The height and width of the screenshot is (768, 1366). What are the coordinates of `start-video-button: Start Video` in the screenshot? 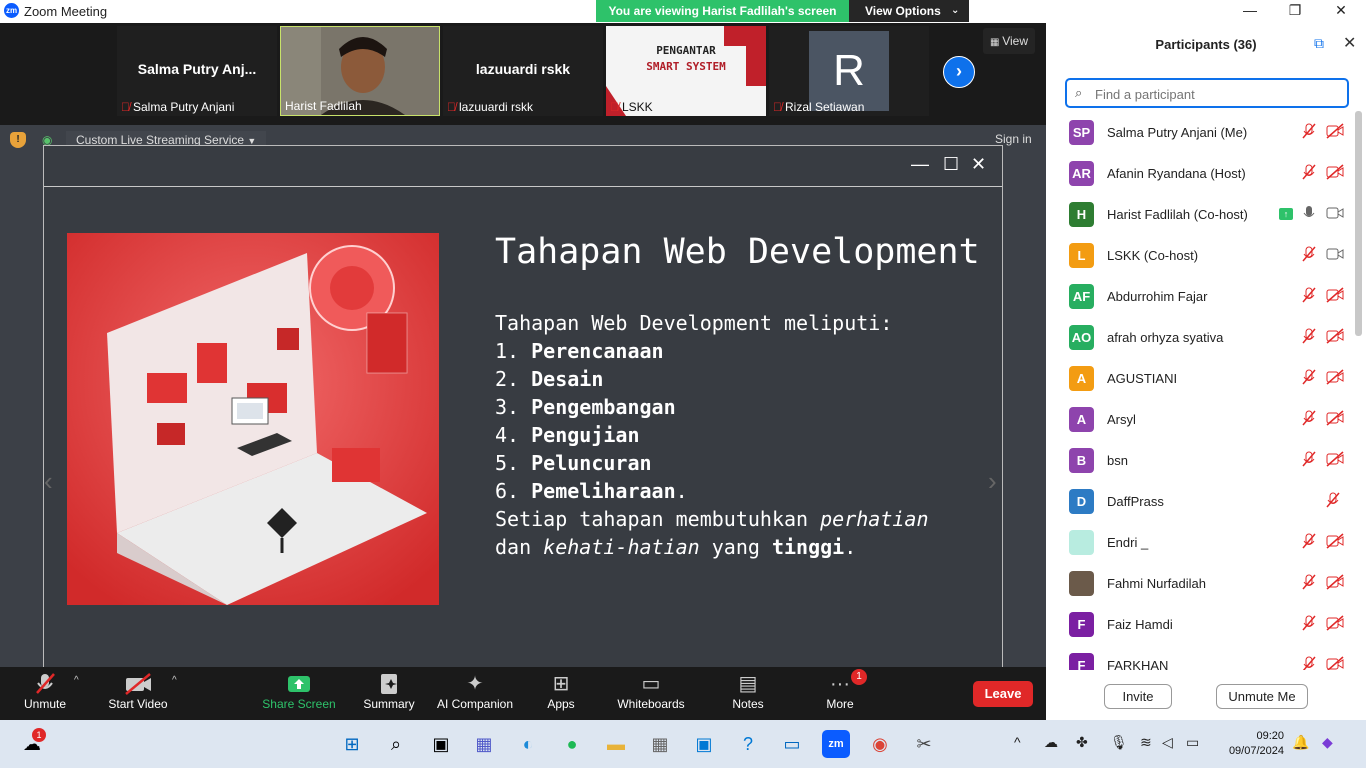 It's located at (138, 691).